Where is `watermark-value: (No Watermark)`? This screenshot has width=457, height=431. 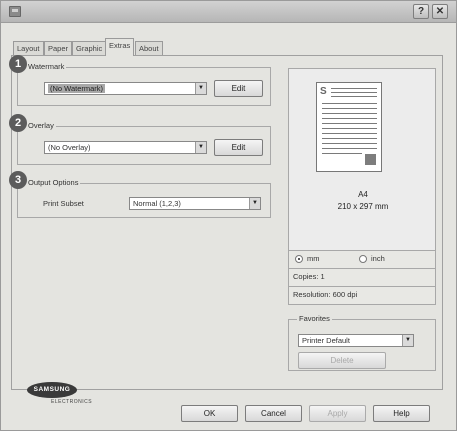
watermark-value: (No Watermark) is located at coordinates (77, 88).